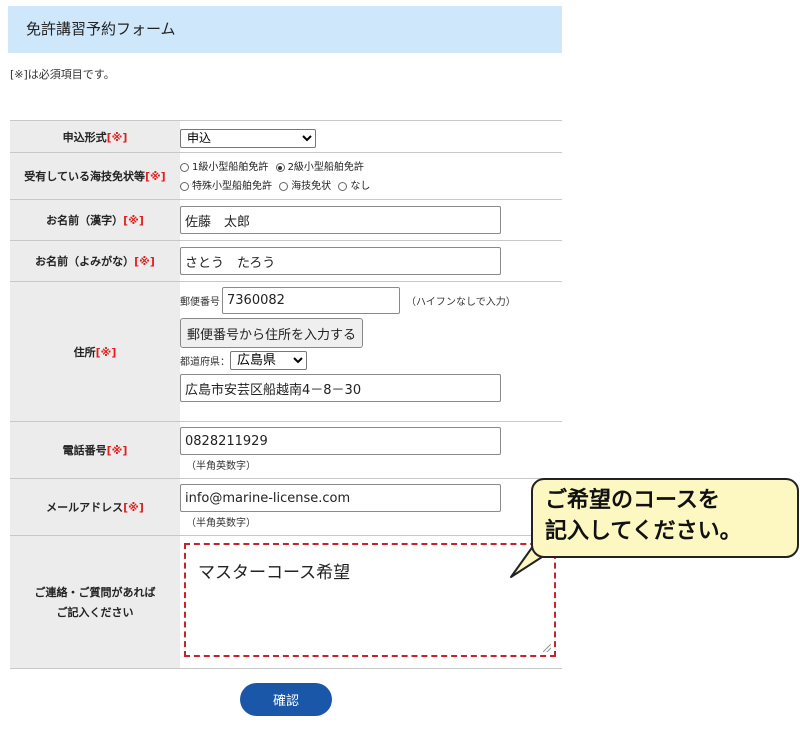 This screenshot has width=800, height=732. I want to click on label-address: 住所[※], so click(95, 351).